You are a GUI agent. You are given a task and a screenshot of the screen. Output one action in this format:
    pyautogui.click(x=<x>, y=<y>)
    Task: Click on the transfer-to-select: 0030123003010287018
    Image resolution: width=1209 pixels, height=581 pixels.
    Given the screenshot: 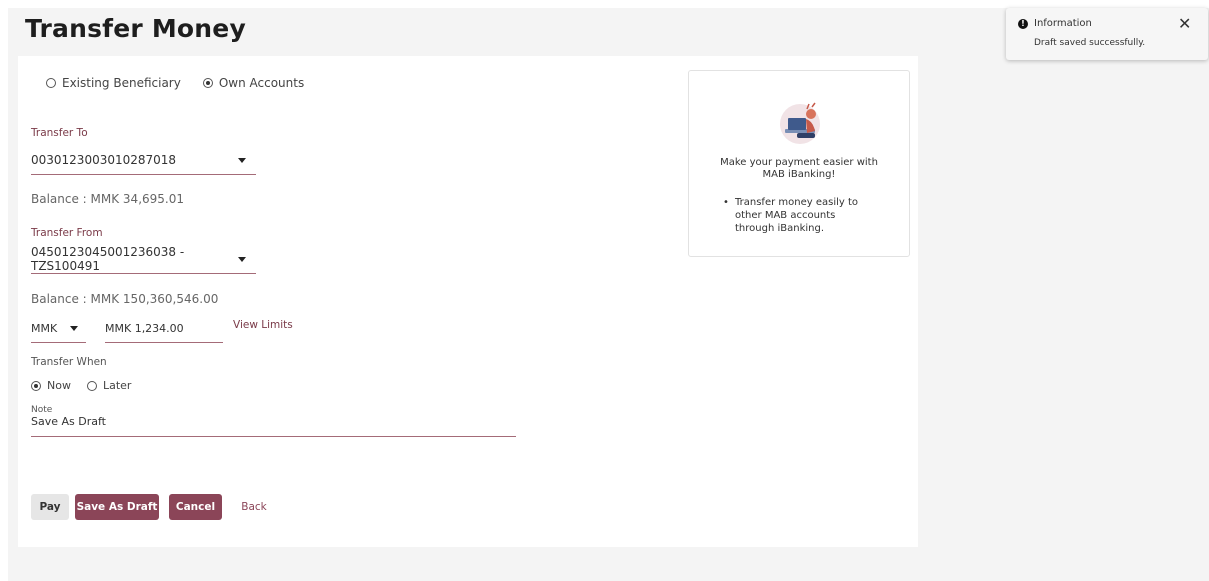 What is the action you would take?
    pyautogui.click(x=143, y=162)
    